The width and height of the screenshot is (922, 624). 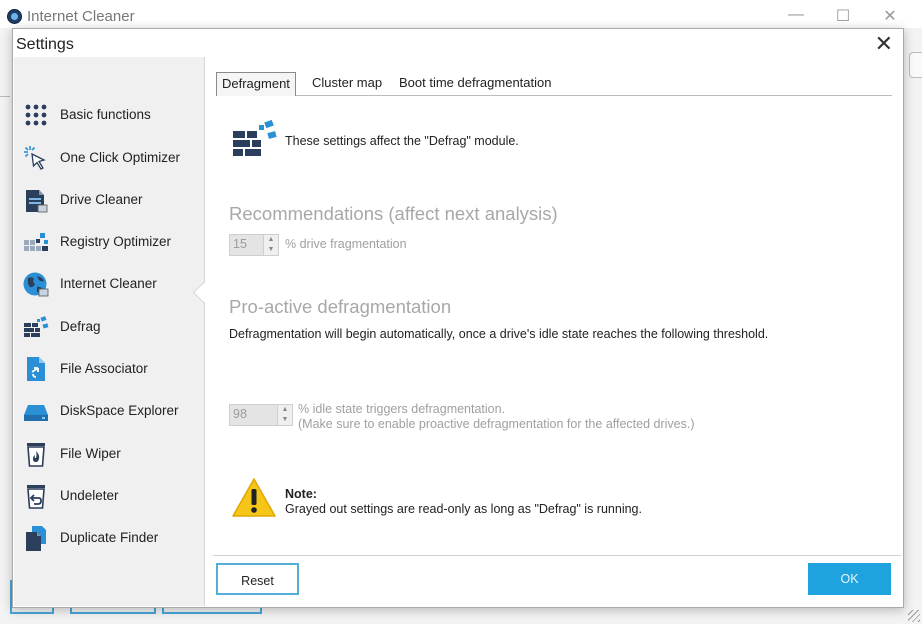 I want to click on background-edge-control, so click(x=915, y=65).